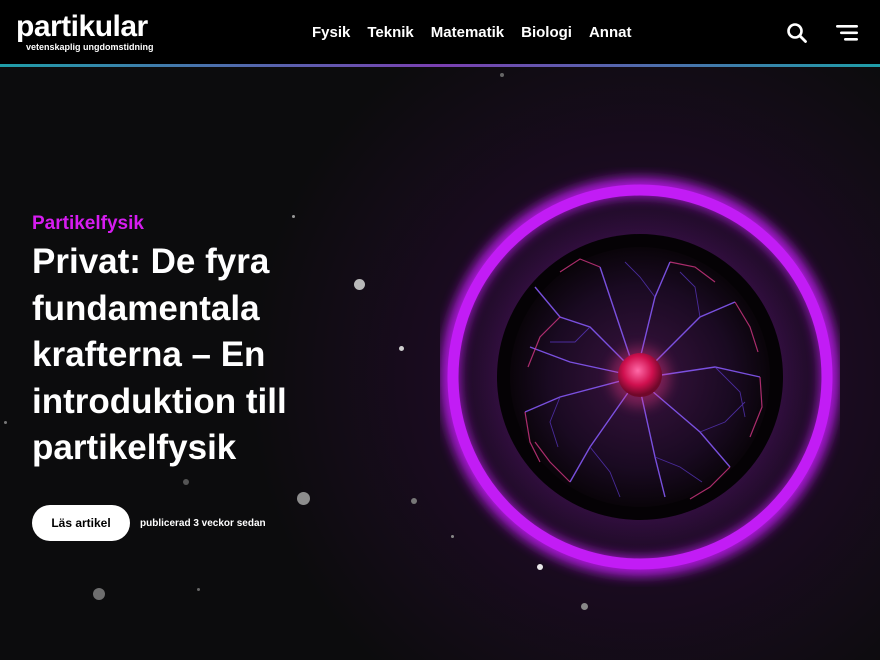 Image resolution: width=880 pixels, height=660 pixels. Describe the element at coordinates (546, 33) in the screenshot. I see `nav-item-biologi: Biologi` at that location.